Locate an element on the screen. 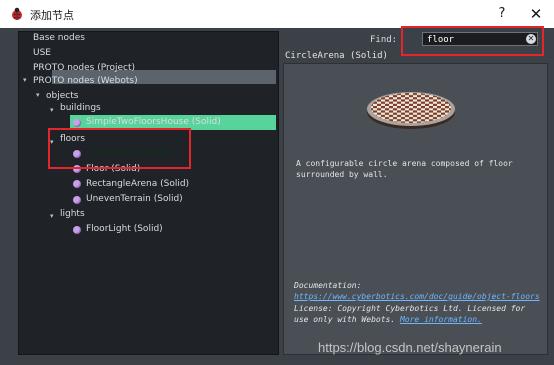 This screenshot has height=365, width=554. tree-item-uneven-terrain: UnevenTerrain (Solid) is located at coordinates (134, 199).